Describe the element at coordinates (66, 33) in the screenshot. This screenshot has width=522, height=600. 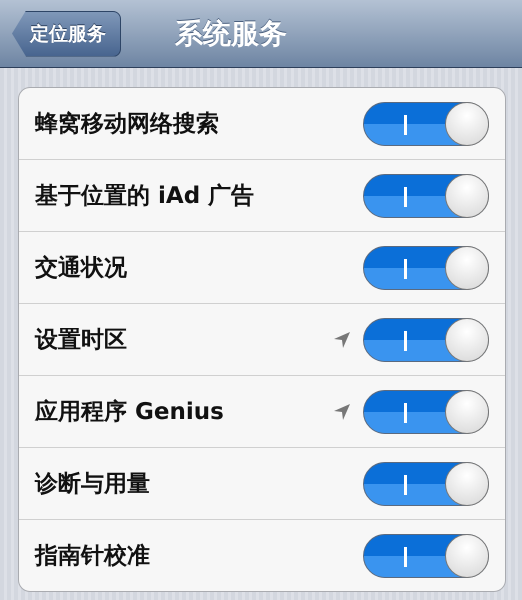
I see `back-button: 定位服务` at that location.